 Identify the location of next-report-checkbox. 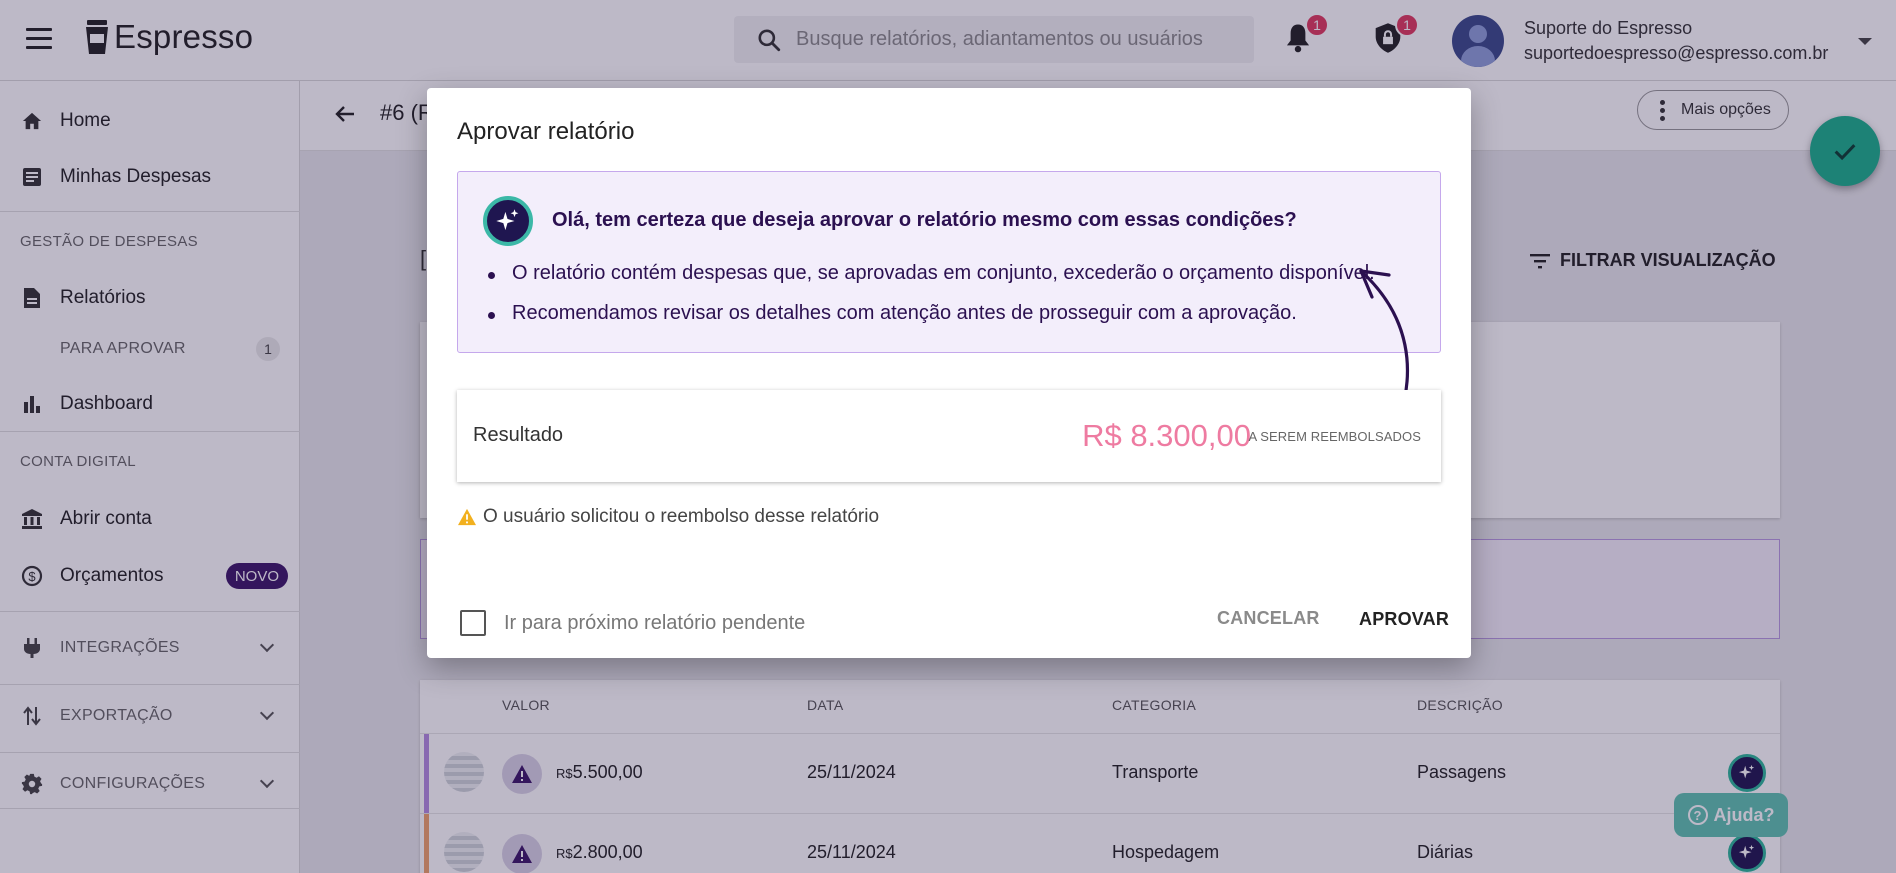
(473, 623).